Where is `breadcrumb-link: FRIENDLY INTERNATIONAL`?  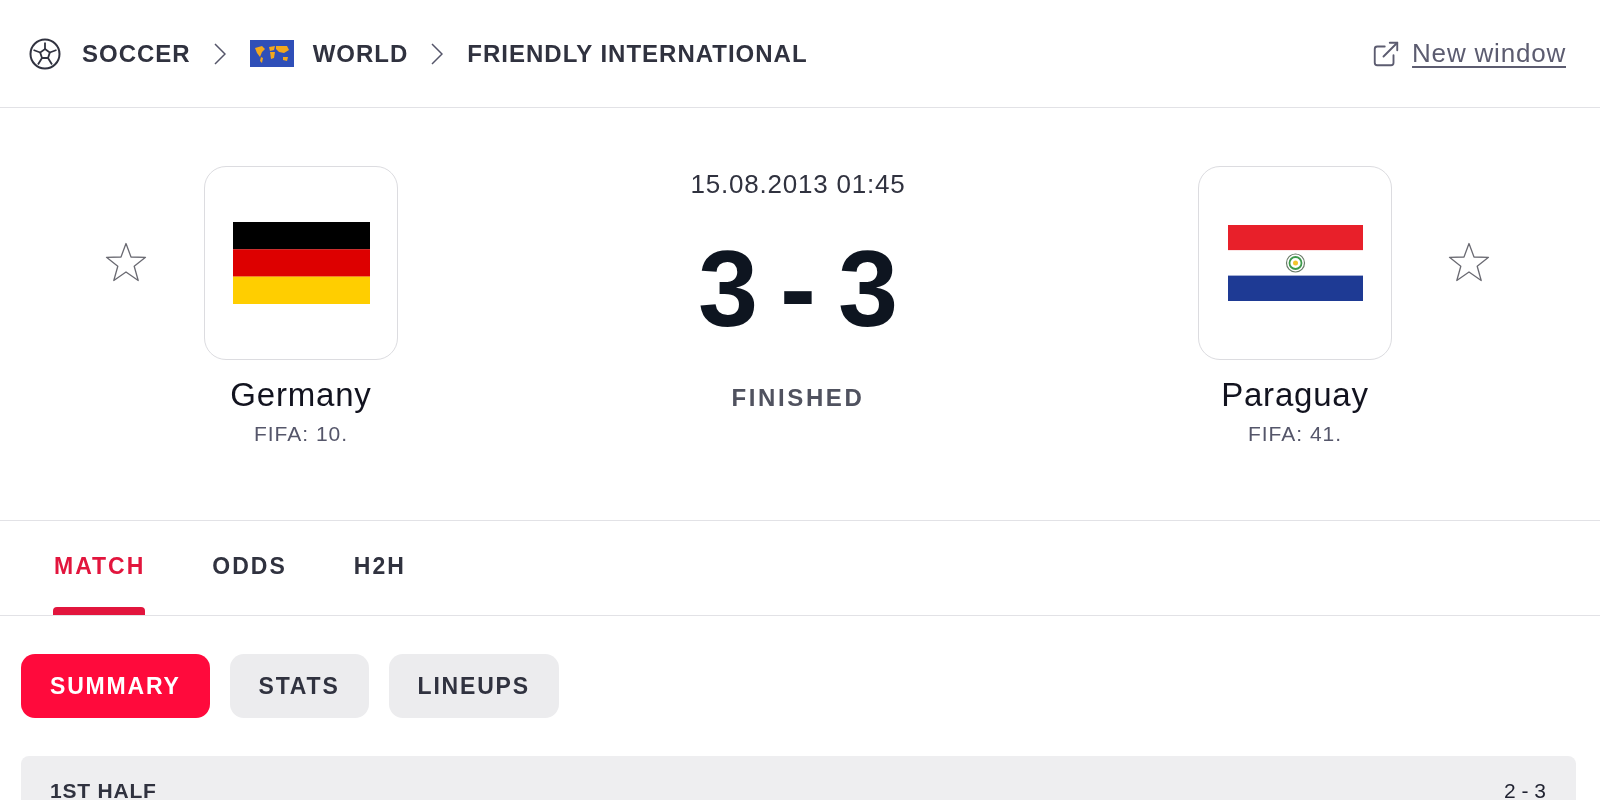 breadcrumb-link: FRIENDLY INTERNATIONAL is located at coordinates (637, 53).